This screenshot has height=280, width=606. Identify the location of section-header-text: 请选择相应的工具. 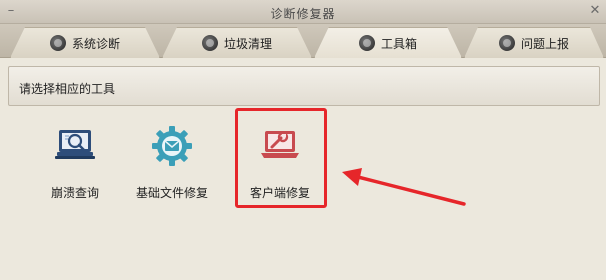
(67, 89).